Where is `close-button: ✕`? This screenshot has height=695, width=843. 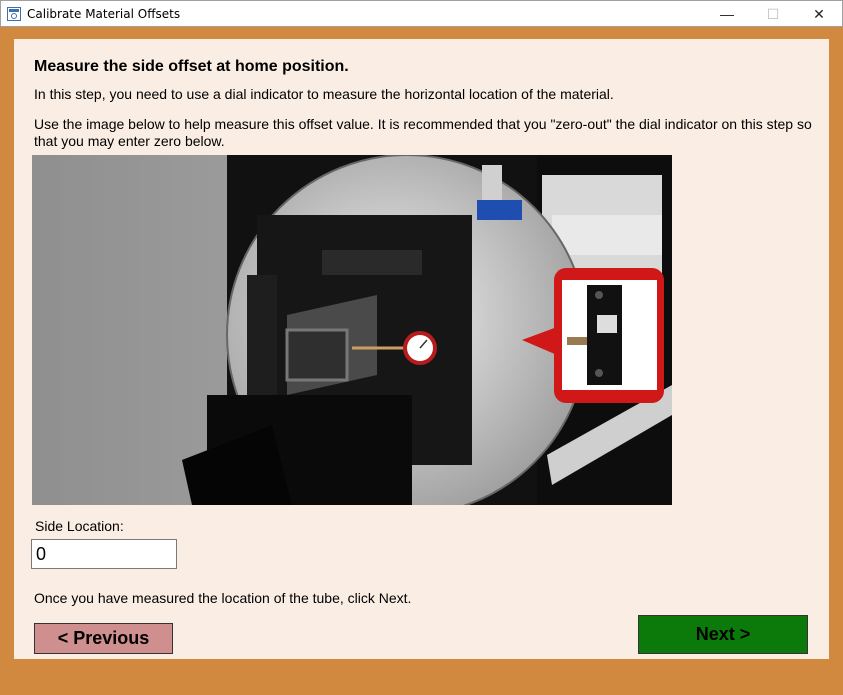 close-button: ✕ is located at coordinates (819, 14).